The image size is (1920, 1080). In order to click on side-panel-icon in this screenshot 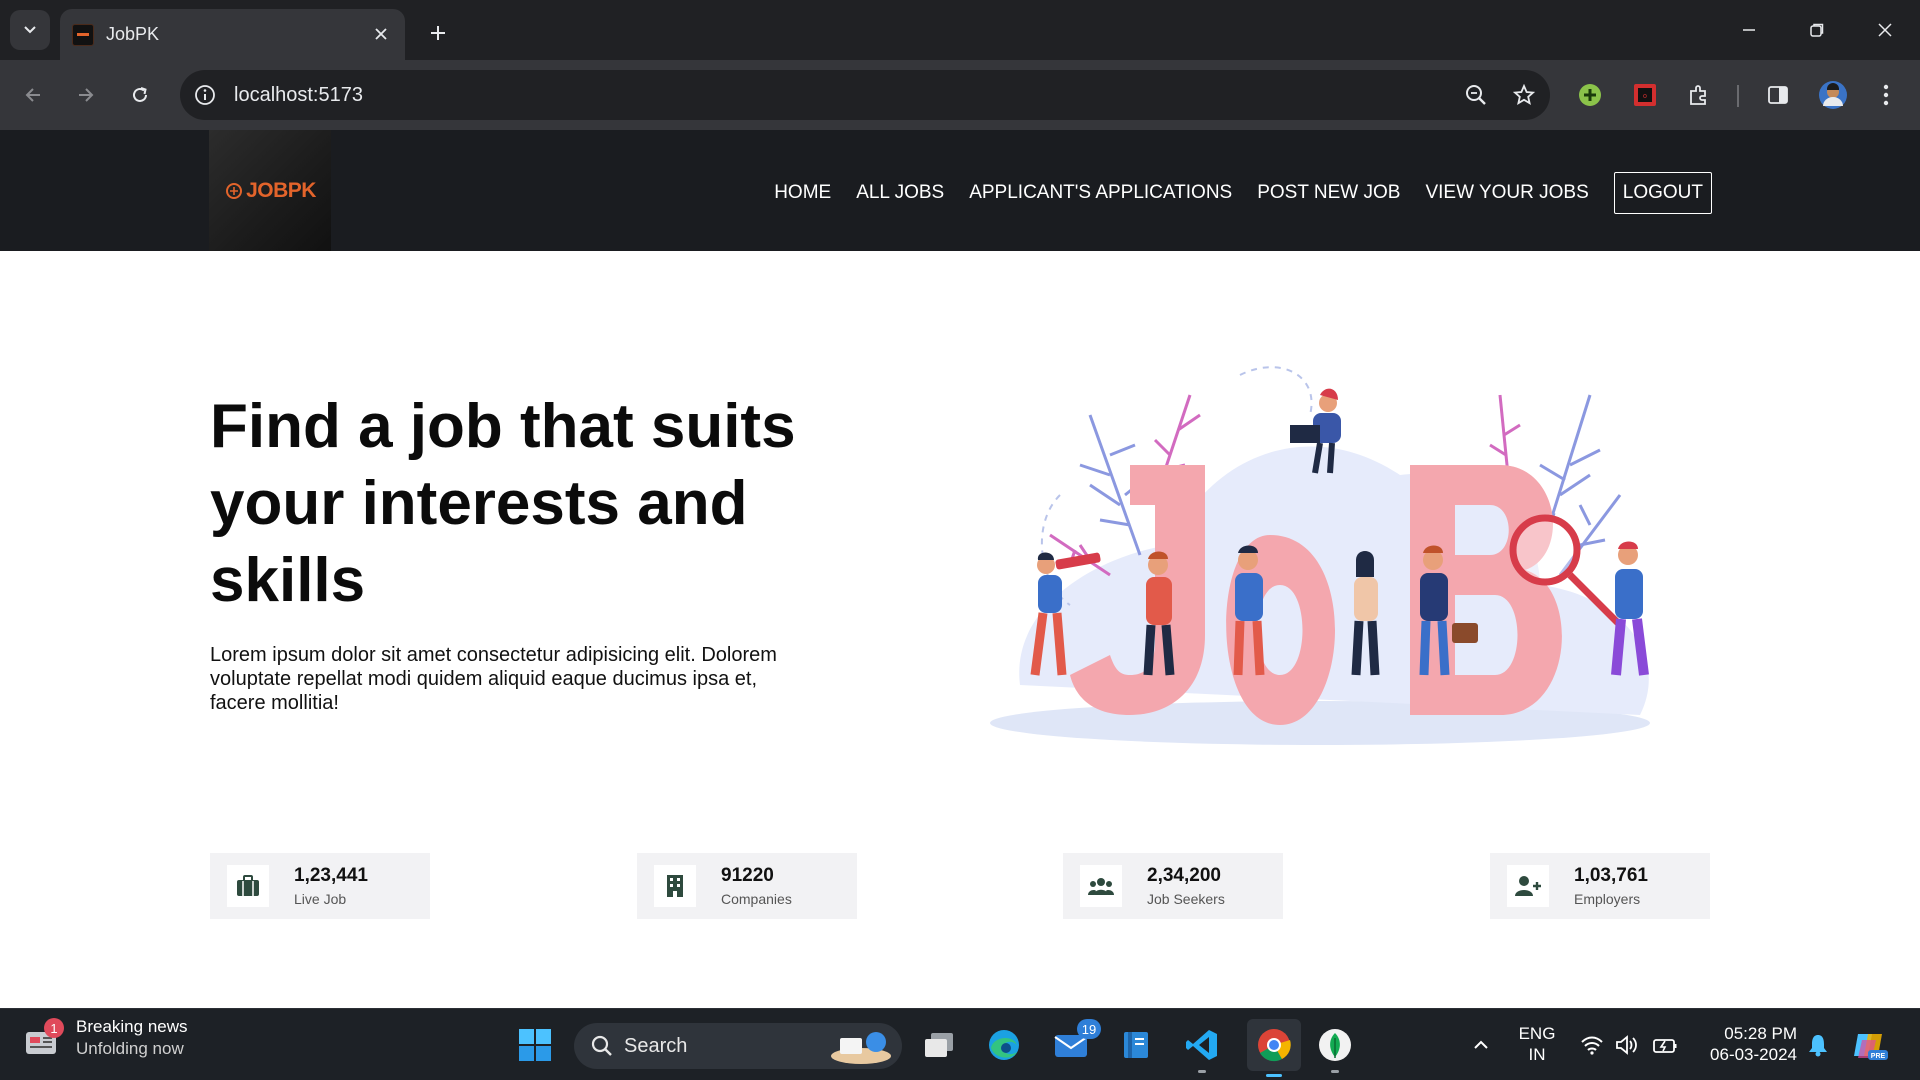, I will do `click(1778, 95)`.